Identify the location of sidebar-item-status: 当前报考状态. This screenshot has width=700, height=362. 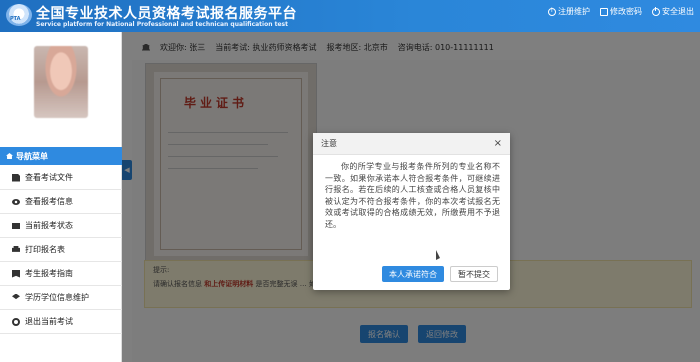
(61, 226).